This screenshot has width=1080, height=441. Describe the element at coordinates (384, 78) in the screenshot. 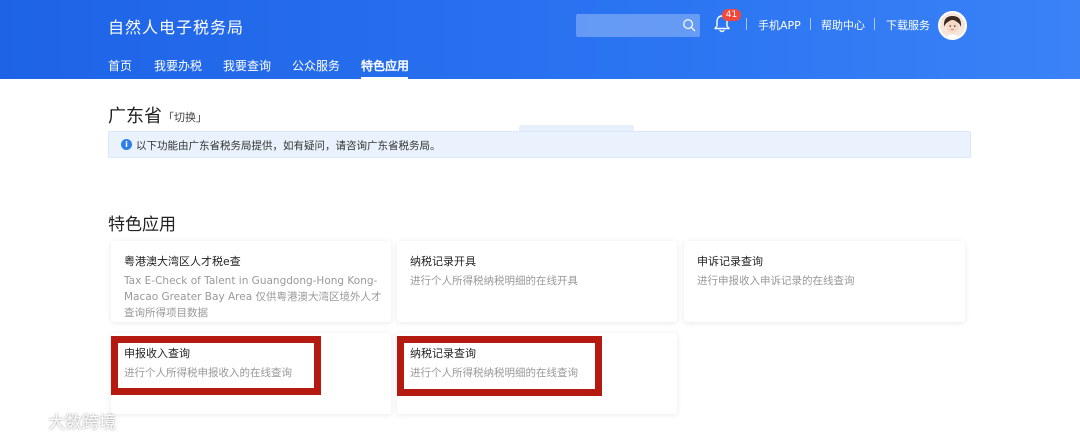

I see `active-tab-underline` at that location.